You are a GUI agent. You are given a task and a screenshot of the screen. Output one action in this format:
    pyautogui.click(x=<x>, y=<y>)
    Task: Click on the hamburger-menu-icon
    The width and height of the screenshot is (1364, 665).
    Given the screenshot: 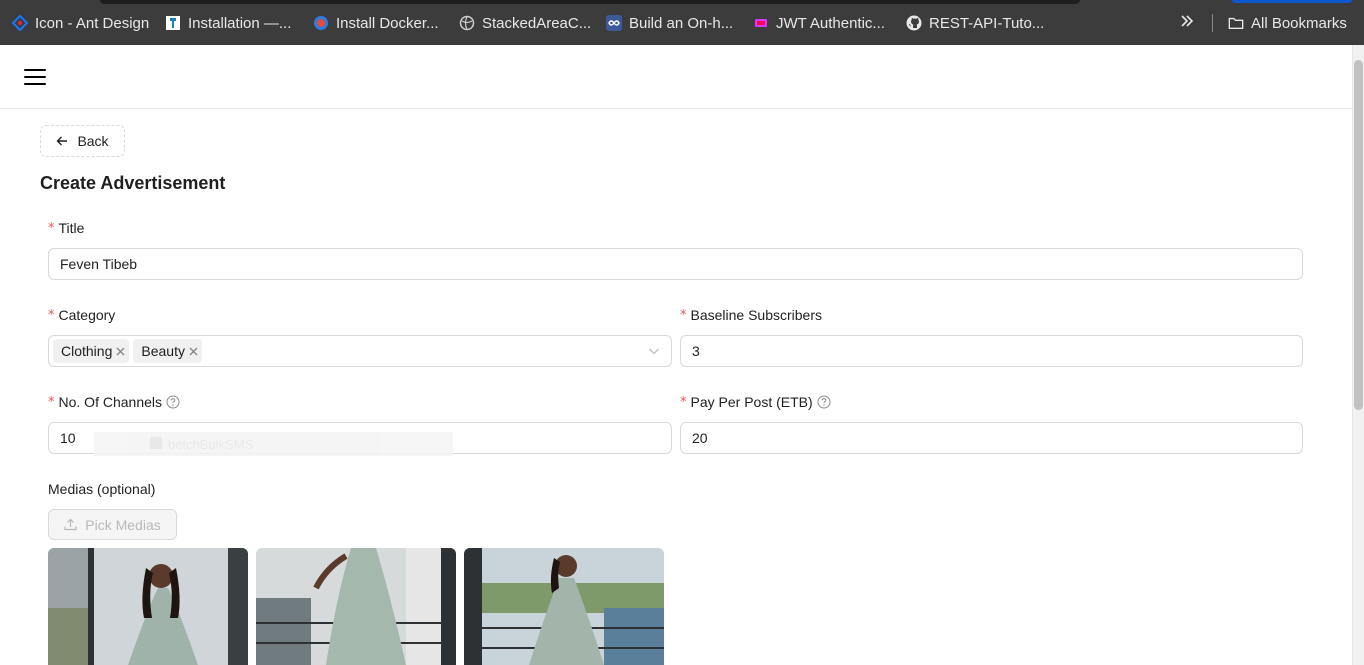 What is the action you would take?
    pyautogui.click(x=35, y=77)
    